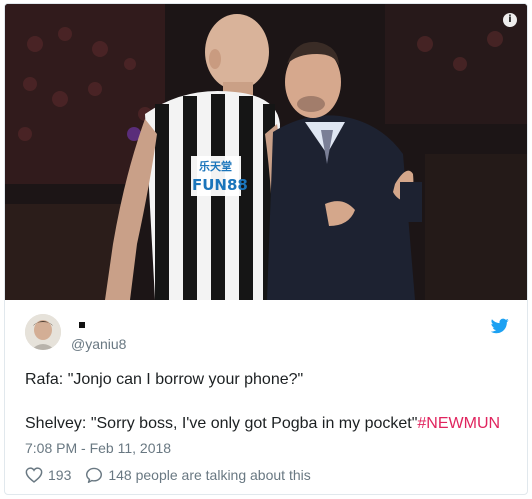 The width and height of the screenshot is (532, 499). Describe the element at coordinates (215, 166) in the screenshot. I see `sponsor-chinese: 乐天堂` at that location.